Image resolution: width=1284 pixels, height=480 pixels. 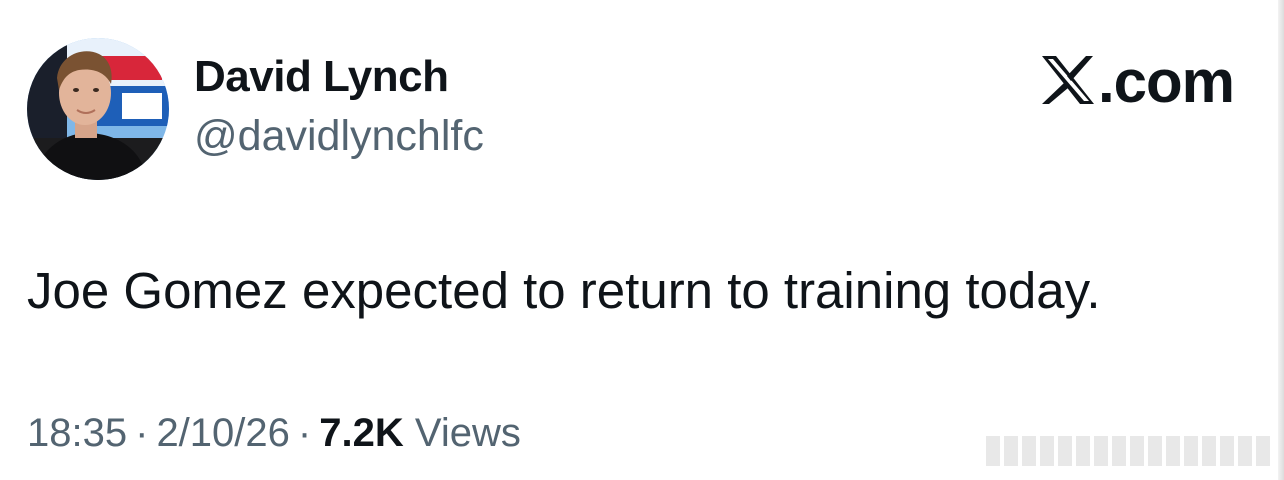 I want to click on x-logo-icon, so click(x=1068, y=82).